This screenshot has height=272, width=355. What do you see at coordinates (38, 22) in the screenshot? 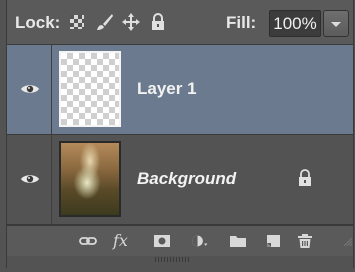
I see `lock-label: Lock:` at bounding box center [38, 22].